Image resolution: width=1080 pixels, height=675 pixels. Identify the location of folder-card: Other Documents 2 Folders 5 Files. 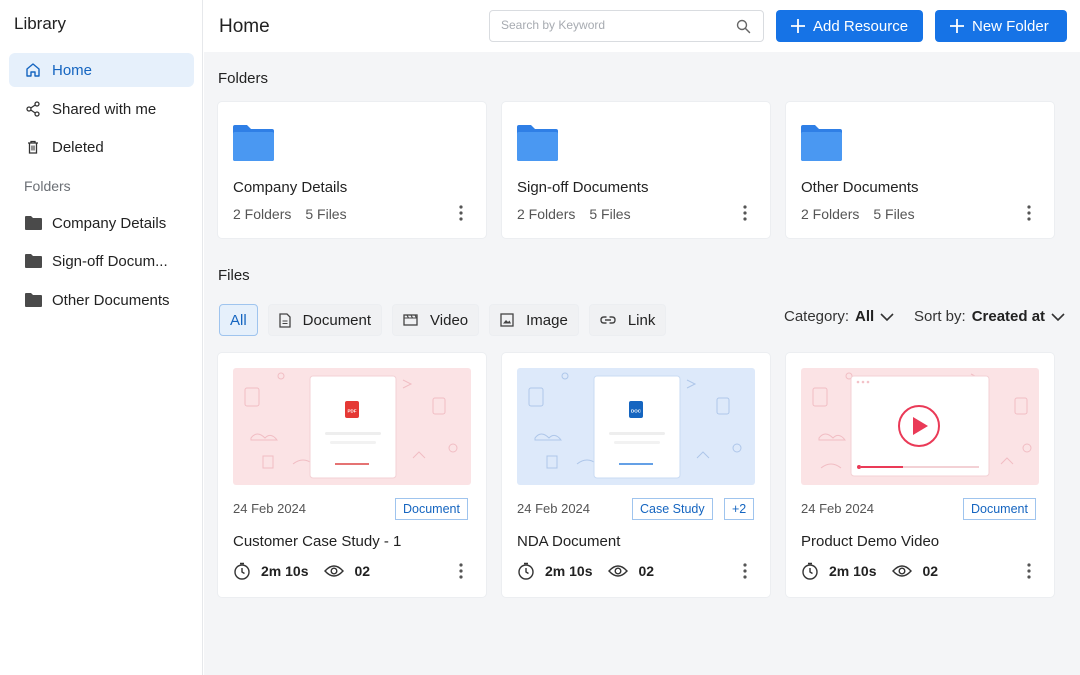
(920, 170).